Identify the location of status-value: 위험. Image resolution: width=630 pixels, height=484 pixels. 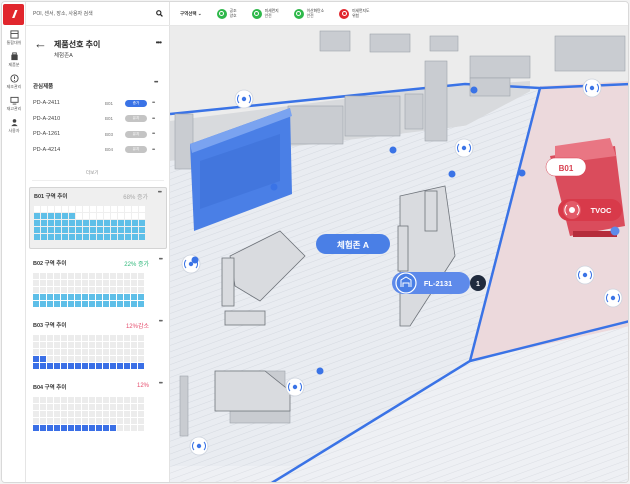
(356, 15).